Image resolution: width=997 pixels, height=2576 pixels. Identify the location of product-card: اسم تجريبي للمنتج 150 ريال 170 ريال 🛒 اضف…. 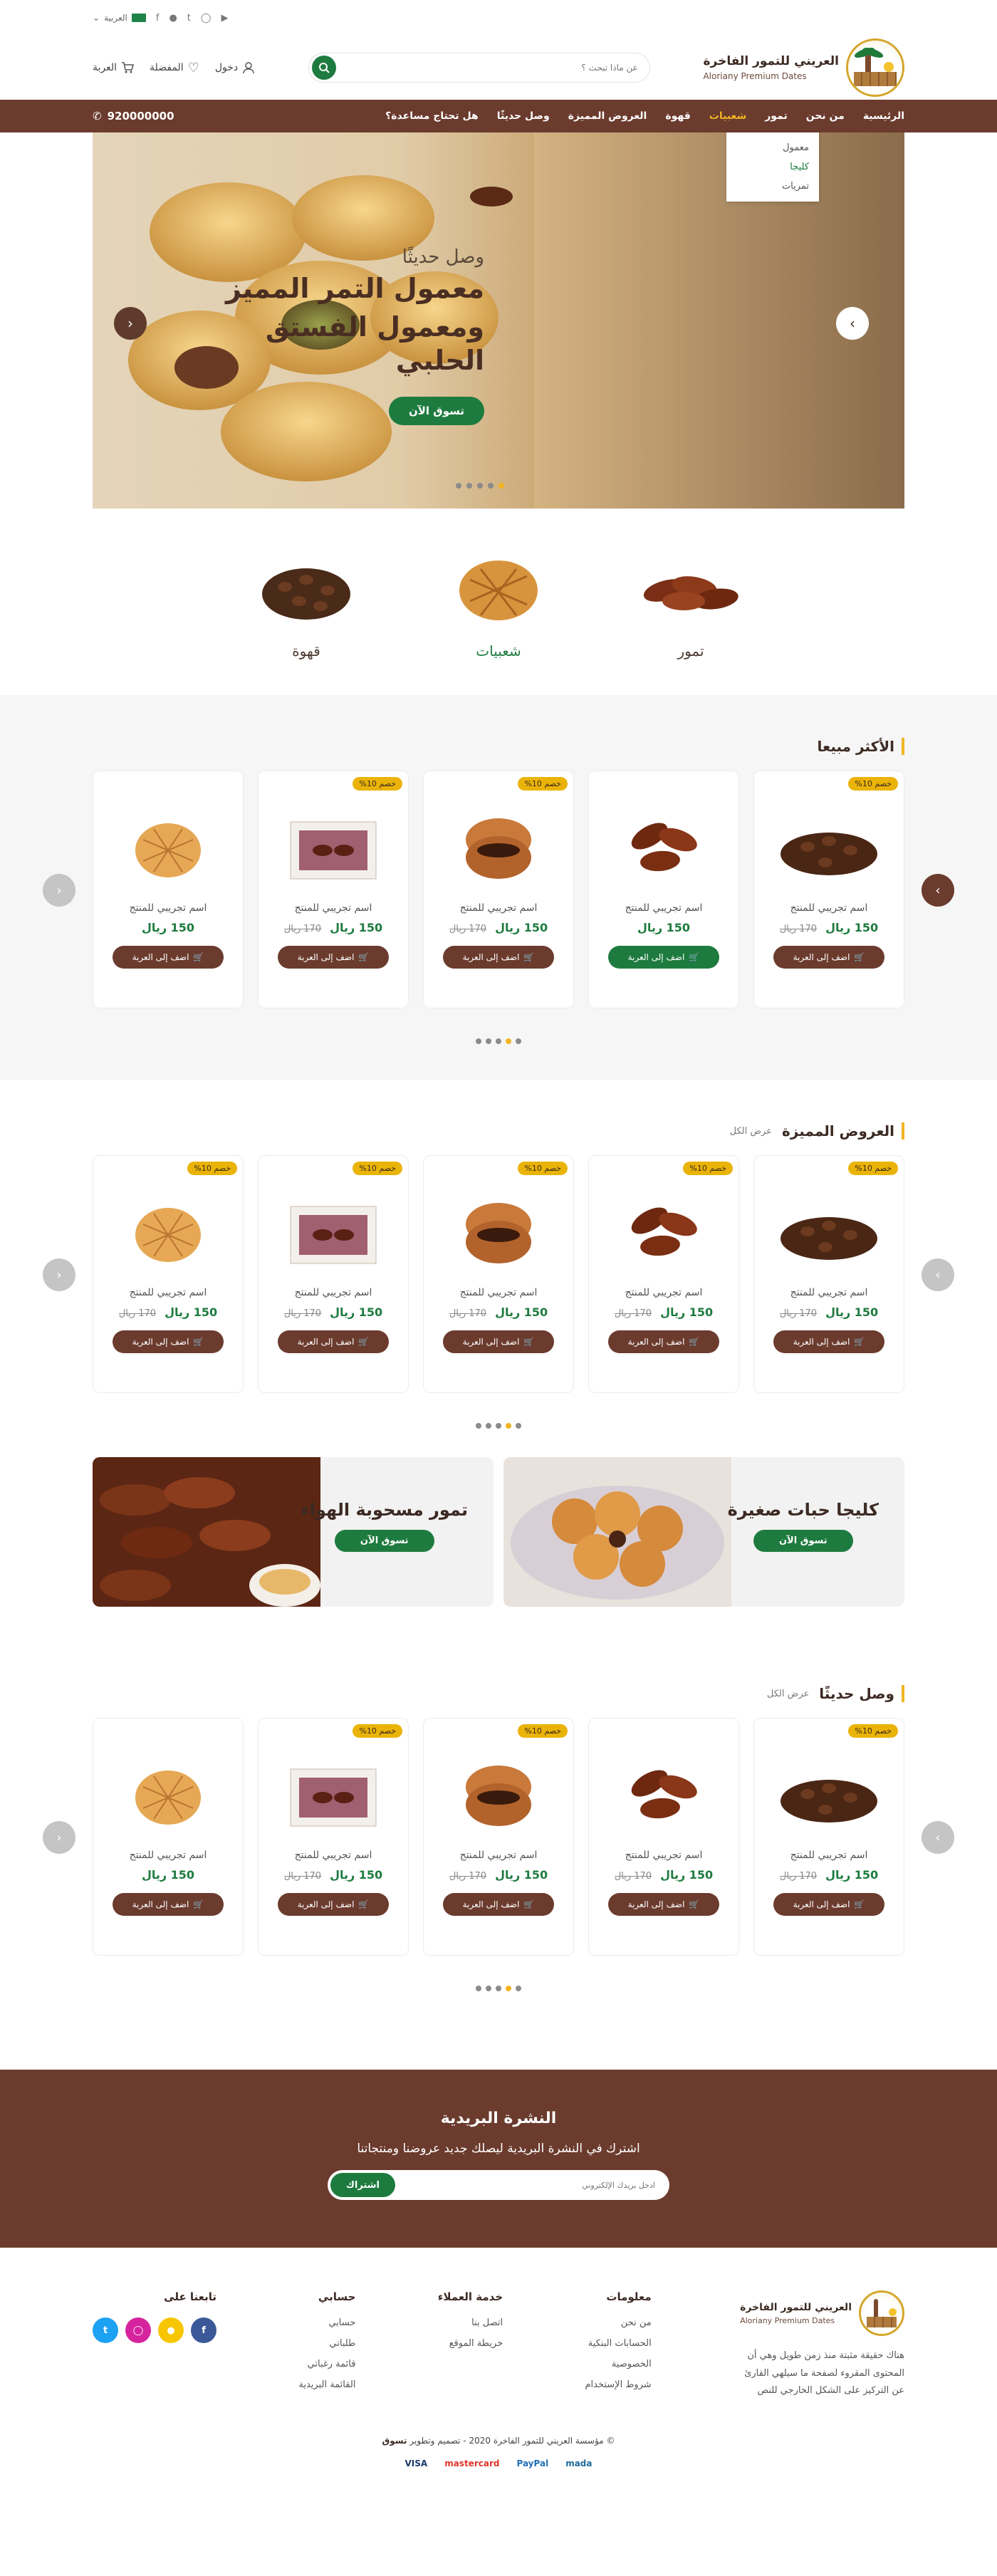
(663, 1837).